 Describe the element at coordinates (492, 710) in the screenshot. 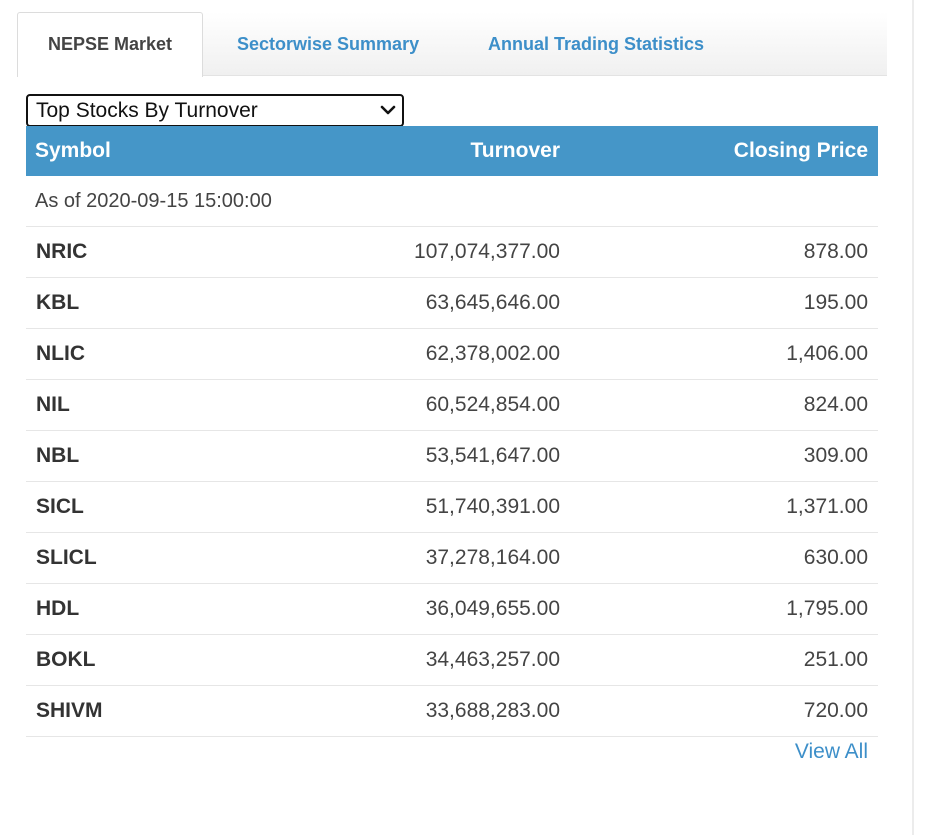

I see `row-turnover: 33,688,283.00` at that location.